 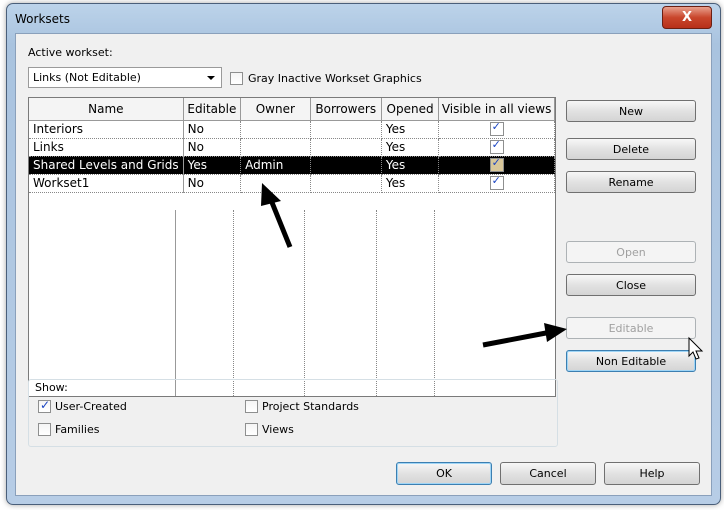 What do you see at coordinates (106, 183) in the screenshot?
I see `cell-name: Workset1` at bounding box center [106, 183].